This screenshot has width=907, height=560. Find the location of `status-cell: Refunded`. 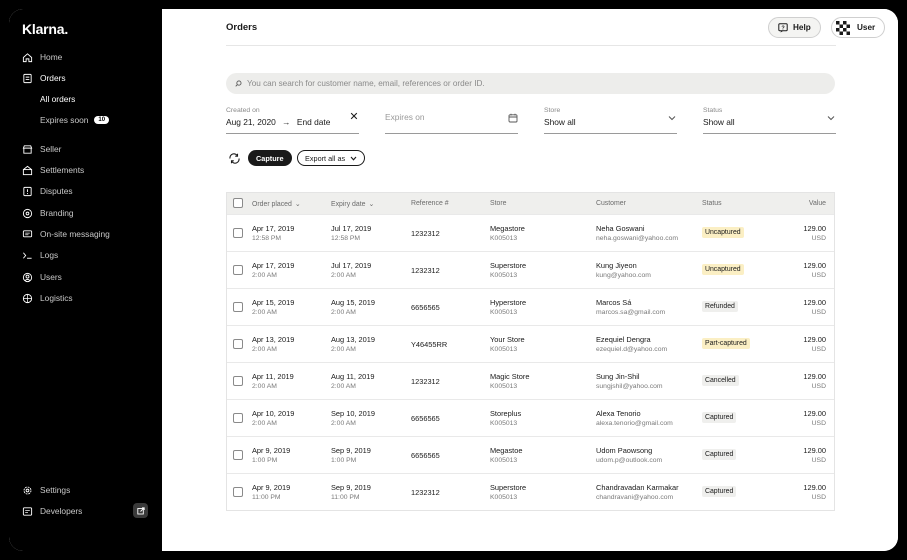

status-cell: Refunded is located at coordinates (720, 306).